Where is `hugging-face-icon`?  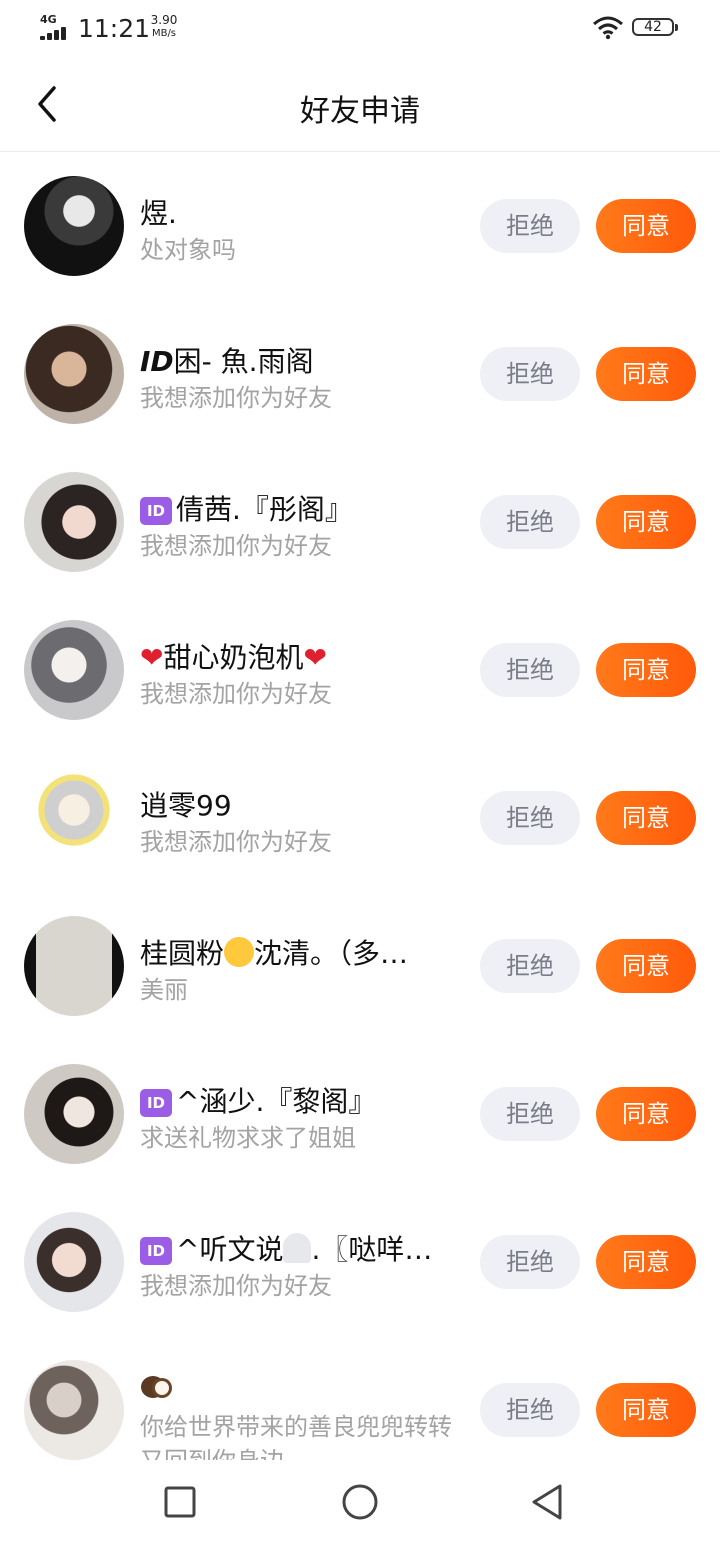 hugging-face-icon is located at coordinates (239, 952).